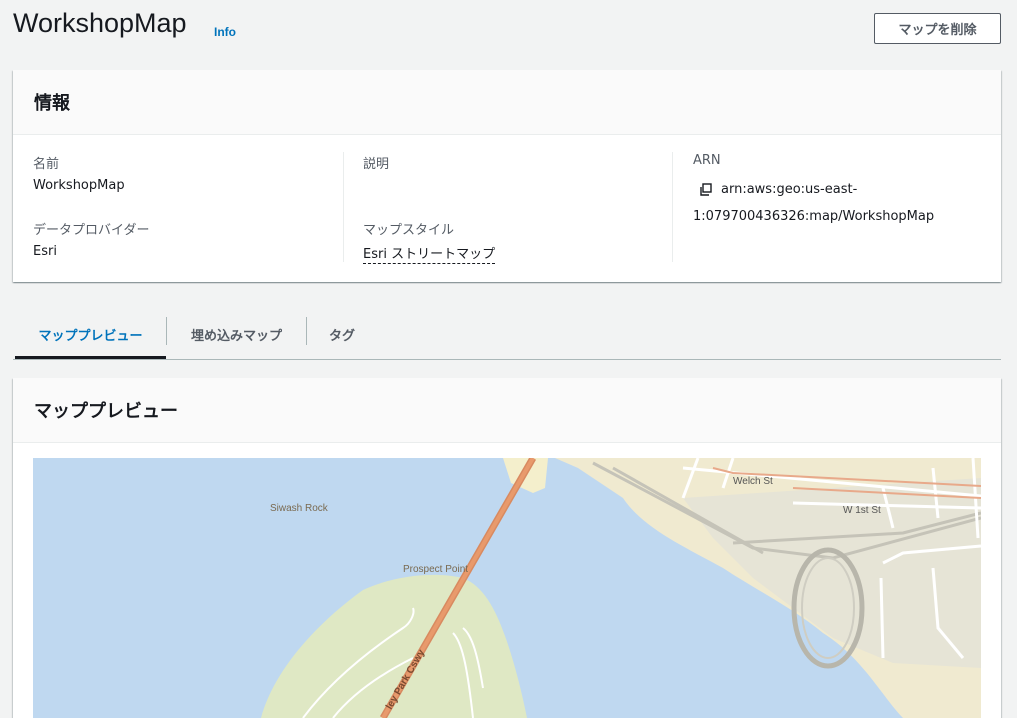 The image size is (1017, 718). I want to click on tab-embed-map: 埋め込みマップ, so click(236, 334).